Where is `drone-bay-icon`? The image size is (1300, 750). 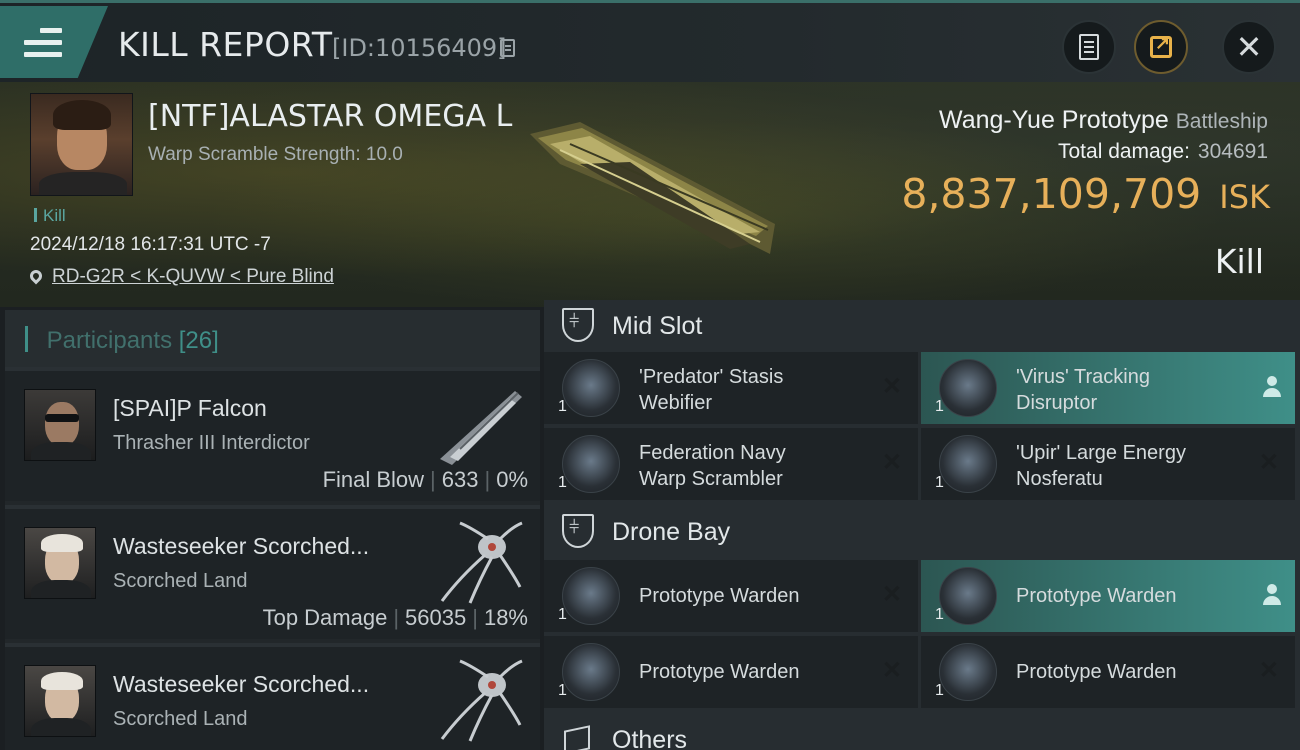 drone-bay-icon is located at coordinates (578, 531).